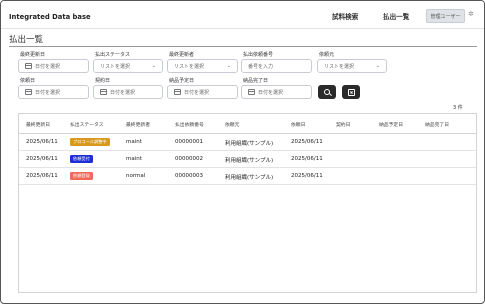 This screenshot has height=304, width=485. I want to click on requester-select: リストを選択 ⌄, so click(352, 66).